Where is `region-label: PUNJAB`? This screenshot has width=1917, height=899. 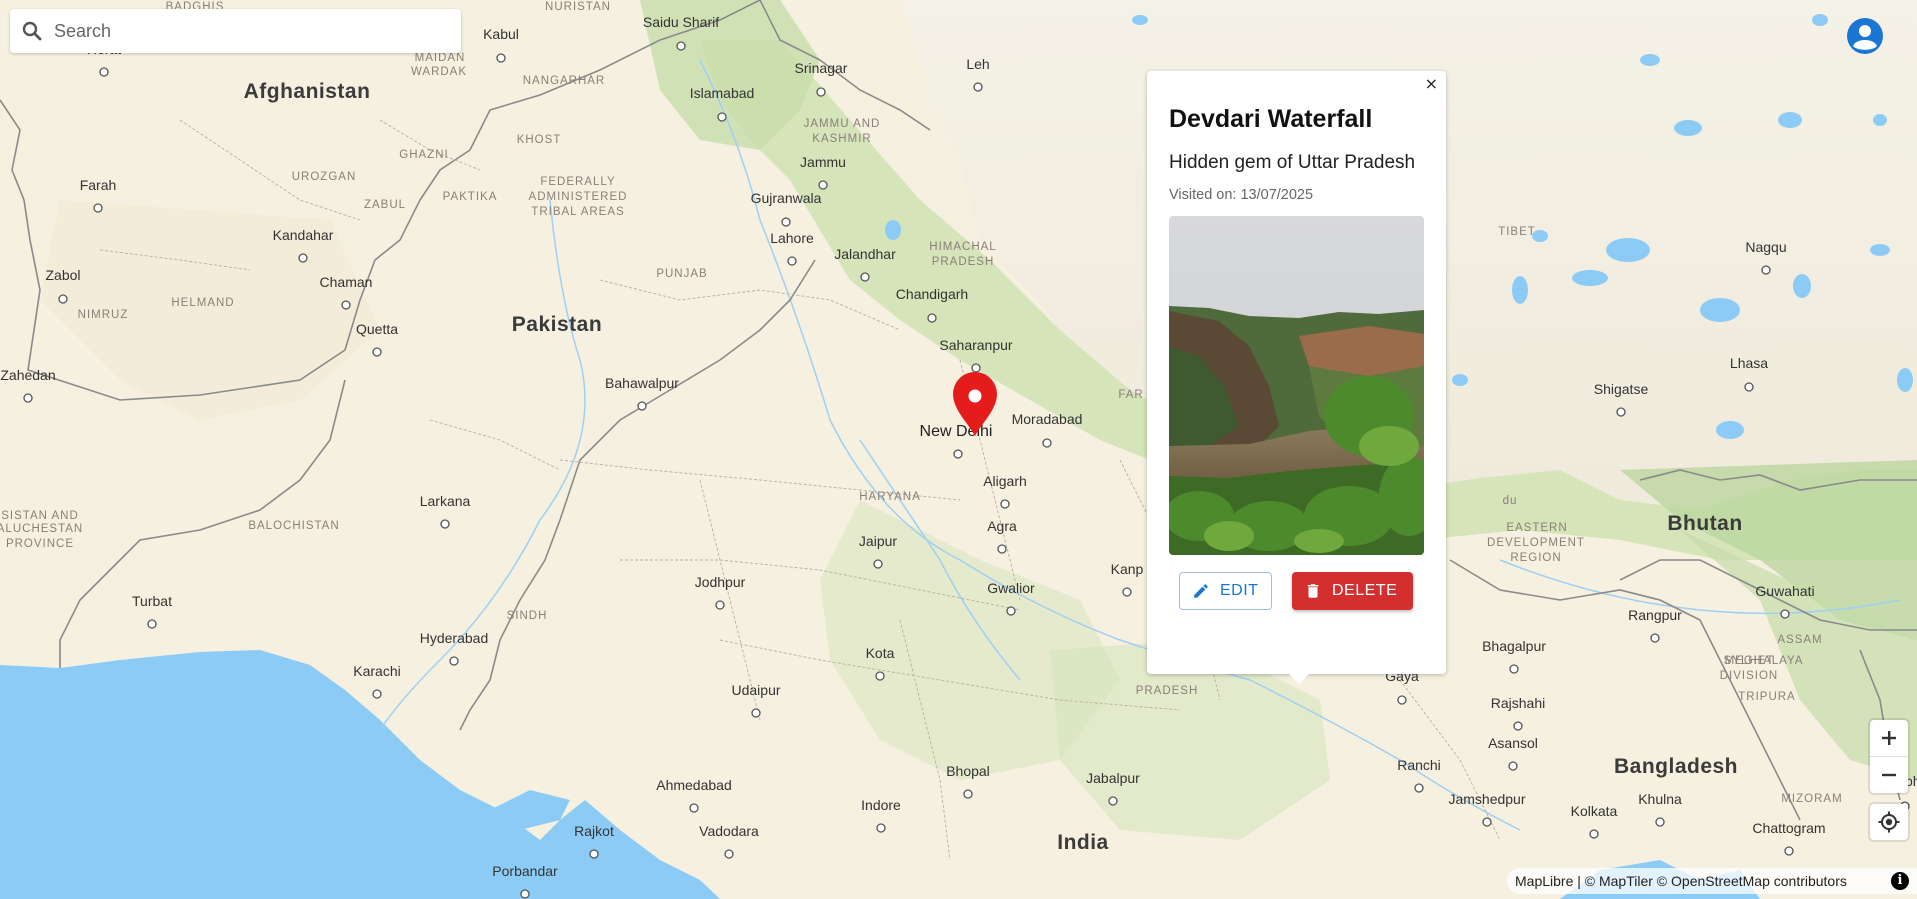 region-label: PUNJAB is located at coordinates (681, 274).